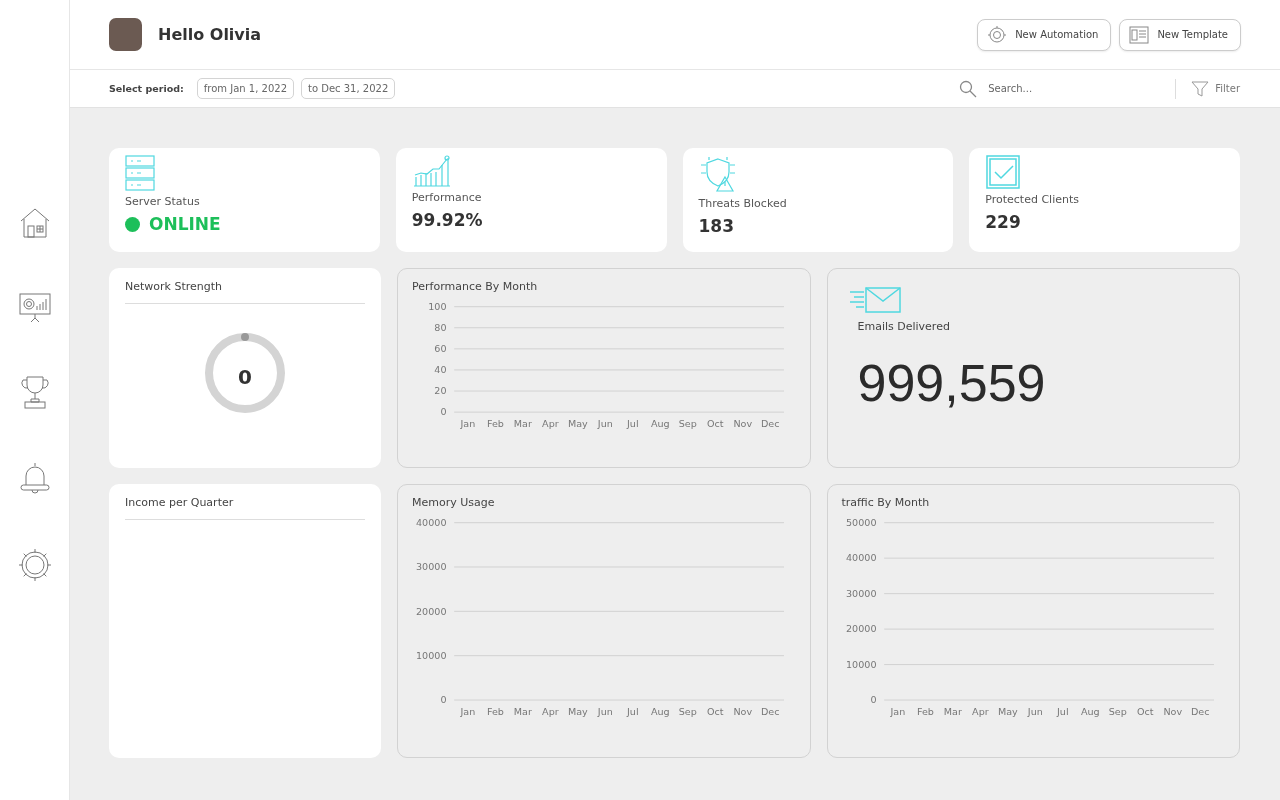  I want to click on growth-chart-icon, so click(431, 171).